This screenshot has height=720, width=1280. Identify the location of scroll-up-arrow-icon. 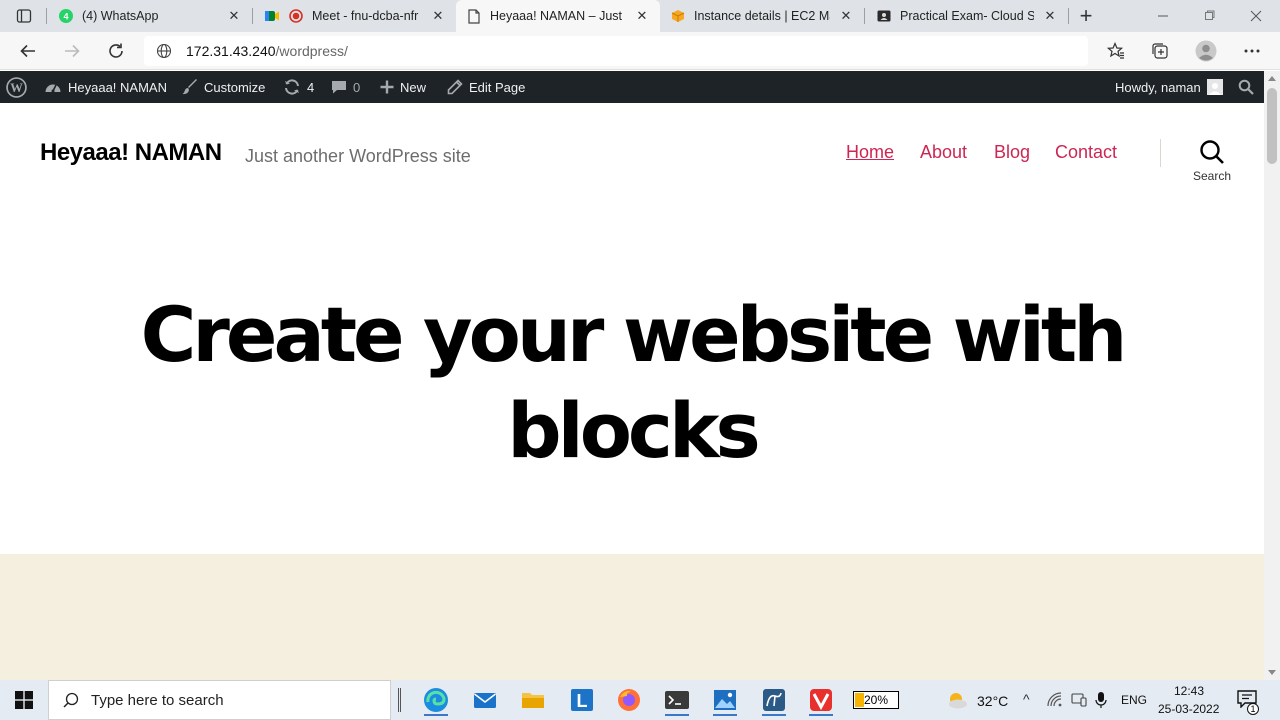
(1272, 78).